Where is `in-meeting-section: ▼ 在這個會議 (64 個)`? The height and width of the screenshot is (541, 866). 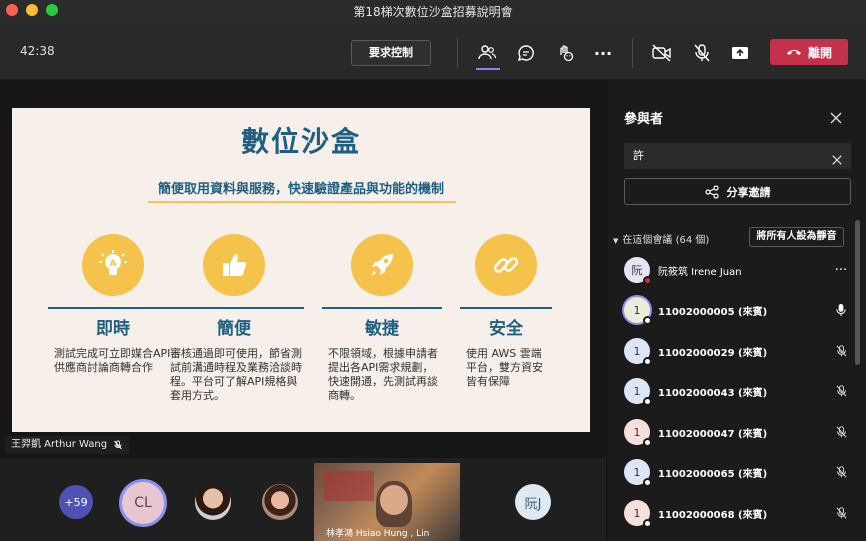 in-meeting-section: ▼ 在這個會議 (64 個) is located at coordinates (661, 238).